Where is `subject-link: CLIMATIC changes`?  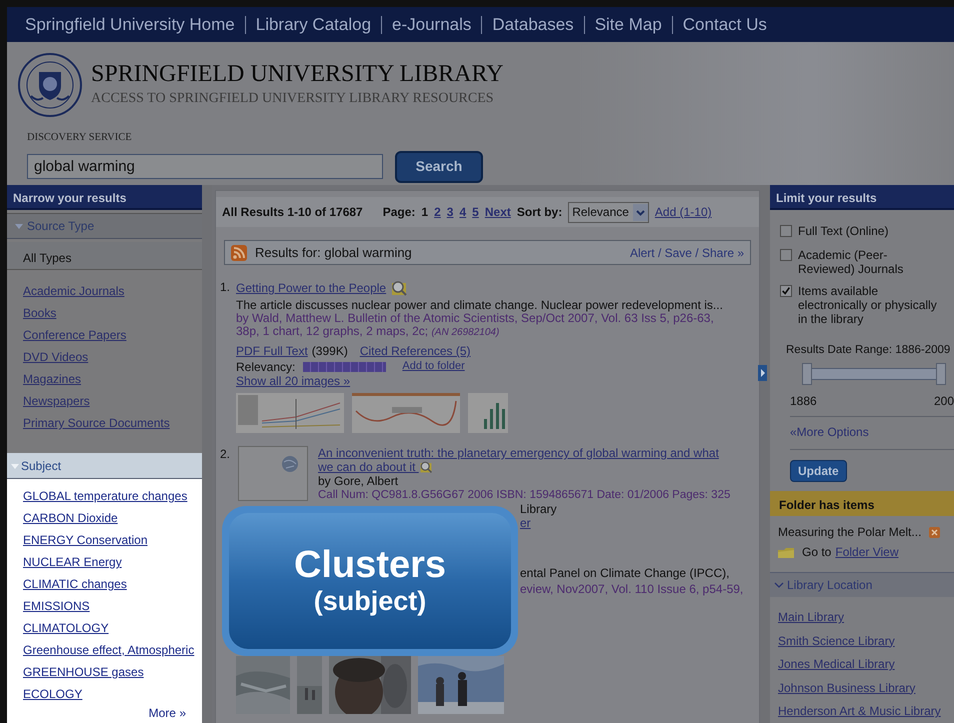 subject-link: CLIMATIC changes is located at coordinates (75, 584).